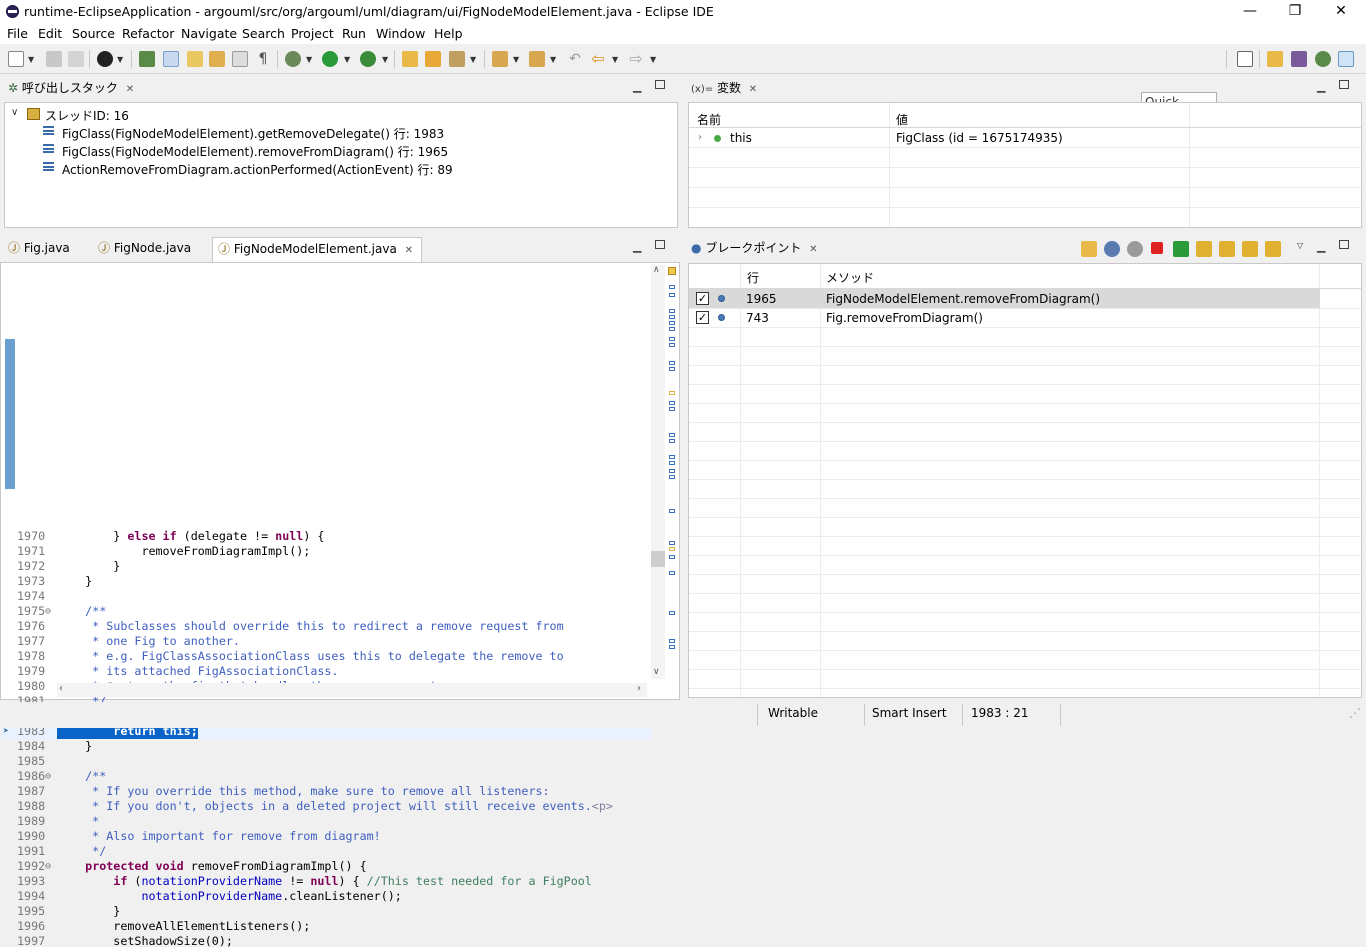 The image size is (1366, 947). What do you see at coordinates (575, 59) in the screenshot?
I see `last-edit-icon: ↶` at bounding box center [575, 59].